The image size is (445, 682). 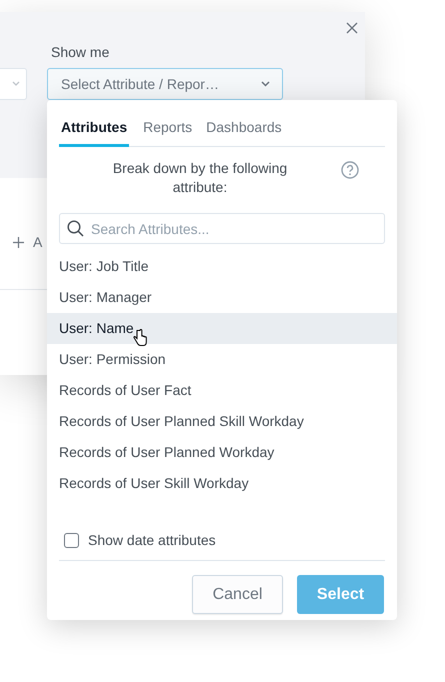 What do you see at coordinates (94, 132) in the screenshot?
I see `tab: Attributes` at bounding box center [94, 132].